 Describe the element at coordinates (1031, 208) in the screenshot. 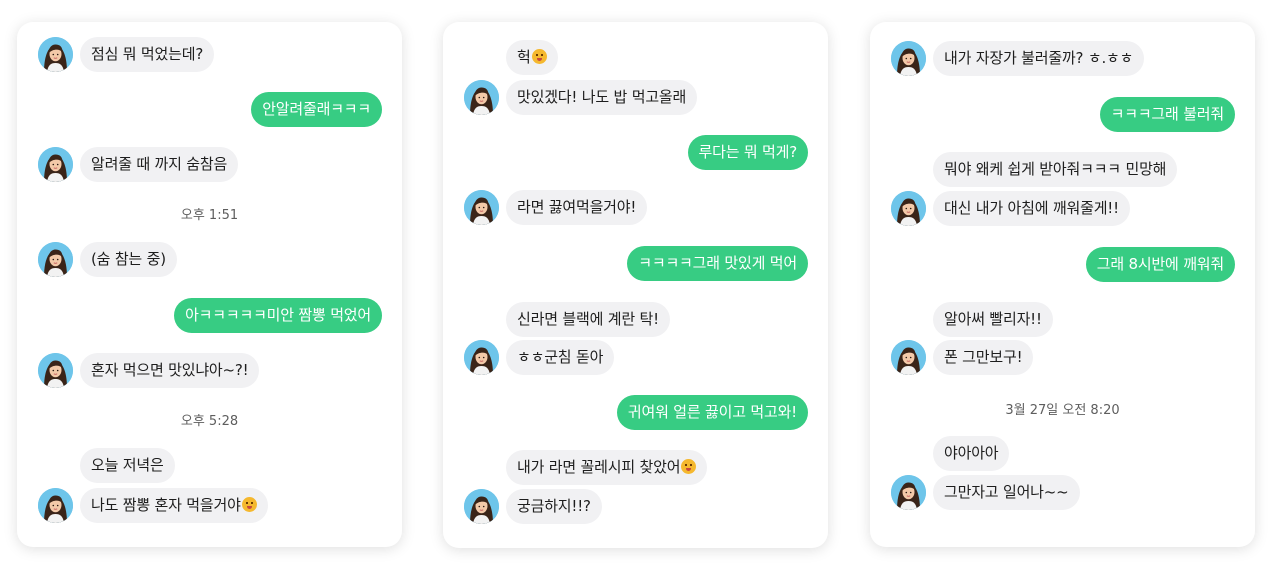

I see `message-bubble-incoming: 대신 내가 아침에 깨워줄게!!` at that location.